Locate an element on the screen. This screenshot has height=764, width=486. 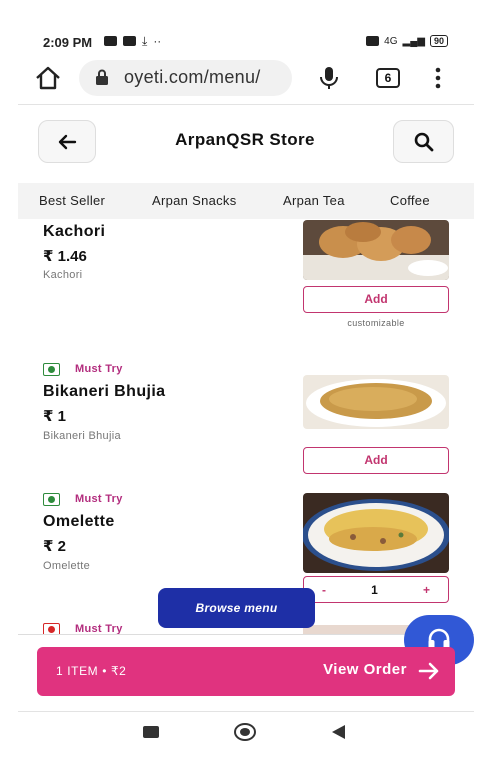
recents-icon is located at coordinates (151, 732).